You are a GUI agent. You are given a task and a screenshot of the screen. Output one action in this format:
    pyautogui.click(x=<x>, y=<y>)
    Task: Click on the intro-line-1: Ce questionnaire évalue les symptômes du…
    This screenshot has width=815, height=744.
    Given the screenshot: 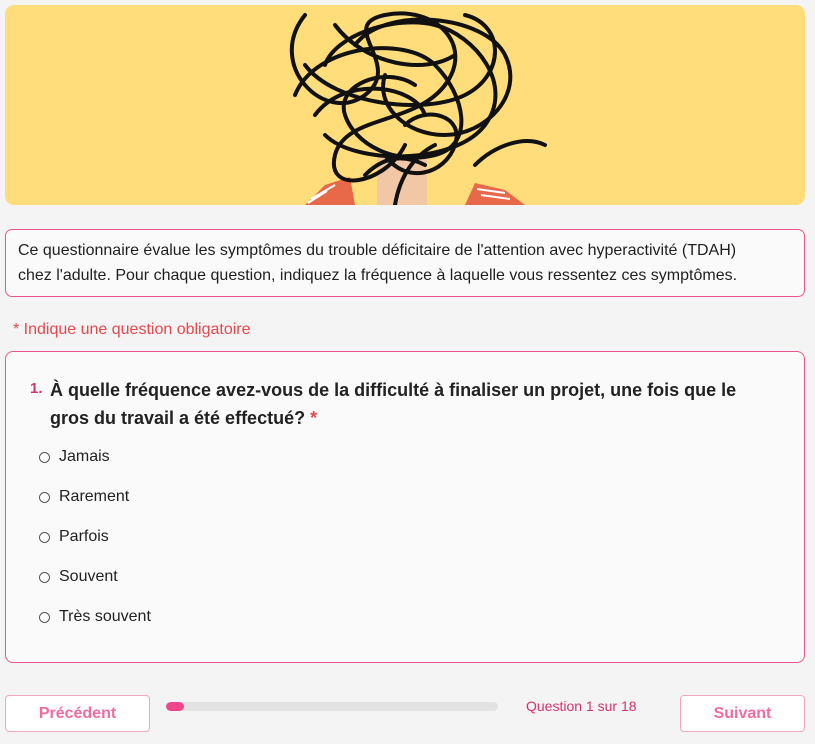 What is the action you would take?
    pyautogui.click(x=377, y=250)
    